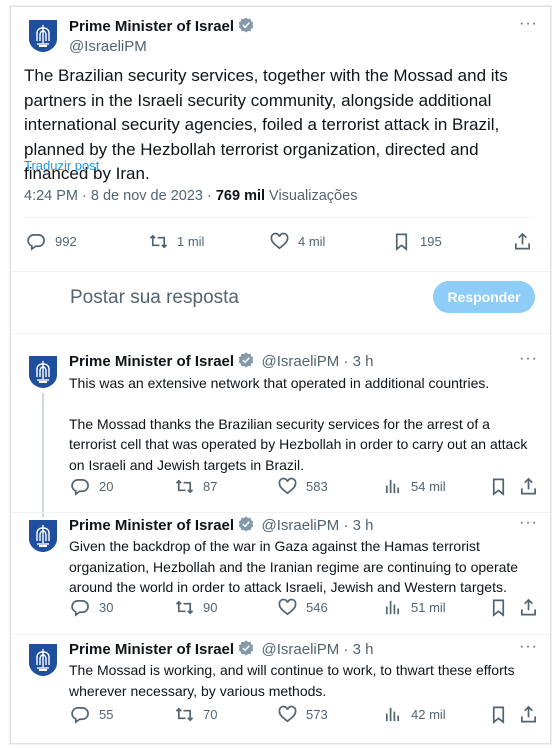 This screenshot has height=748, width=559. I want to click on reply-button: 992, so click(52, 241).